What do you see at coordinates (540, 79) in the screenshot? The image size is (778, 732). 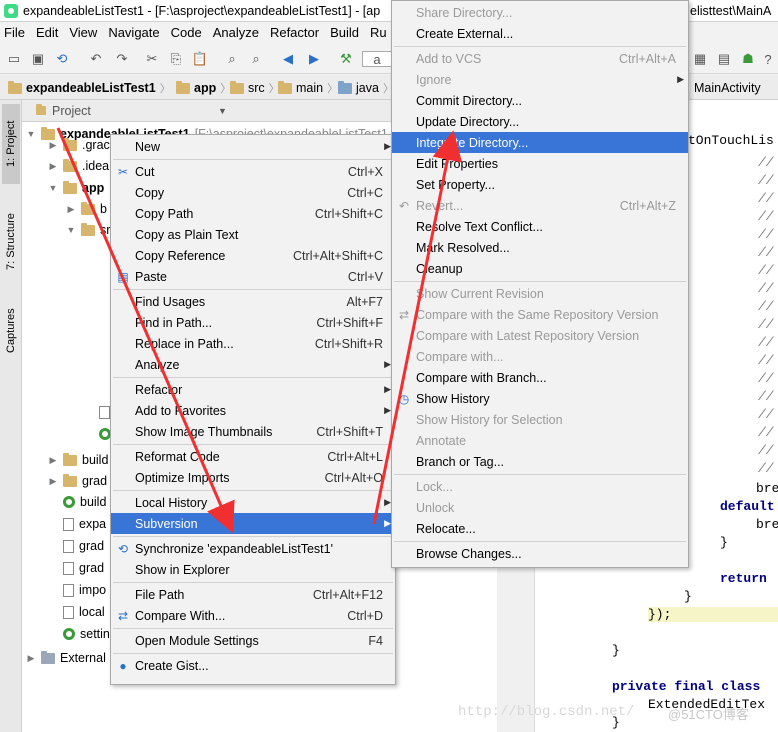 I see `menu-item-ignore: Ignore ▶` at bounding box center [540, 79].